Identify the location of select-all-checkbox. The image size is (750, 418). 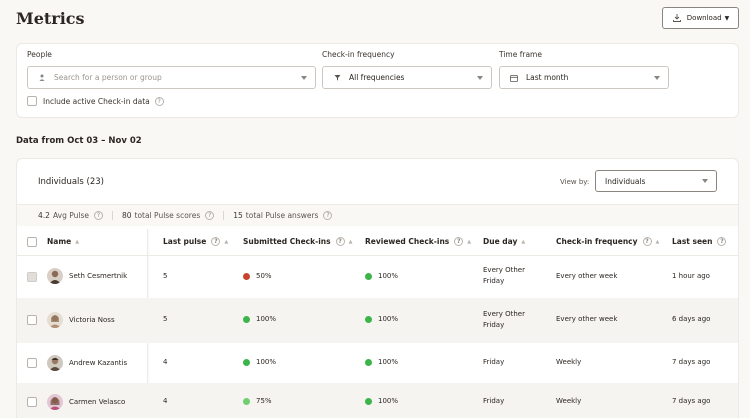
(32, 242).